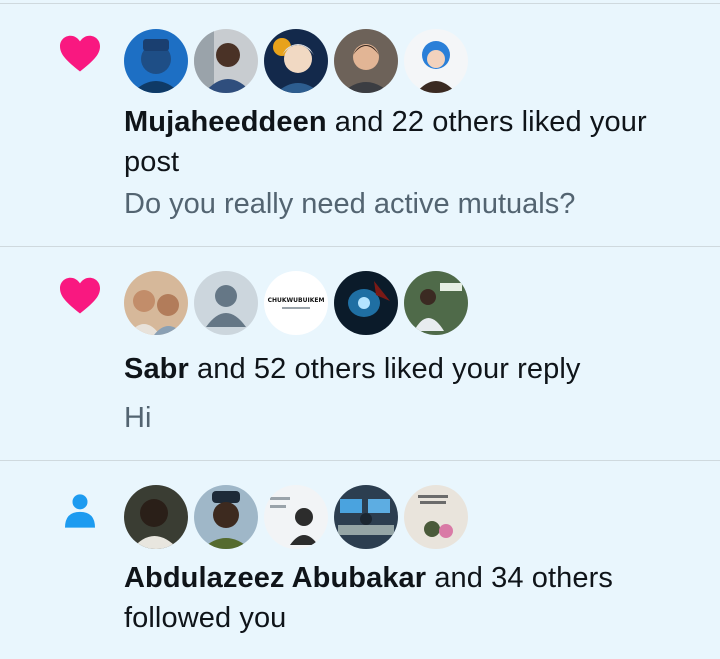 This screenshot has height=659, width=720. I want to click on actor-name: Abdulazeez Abubakar, so click(275, 578).